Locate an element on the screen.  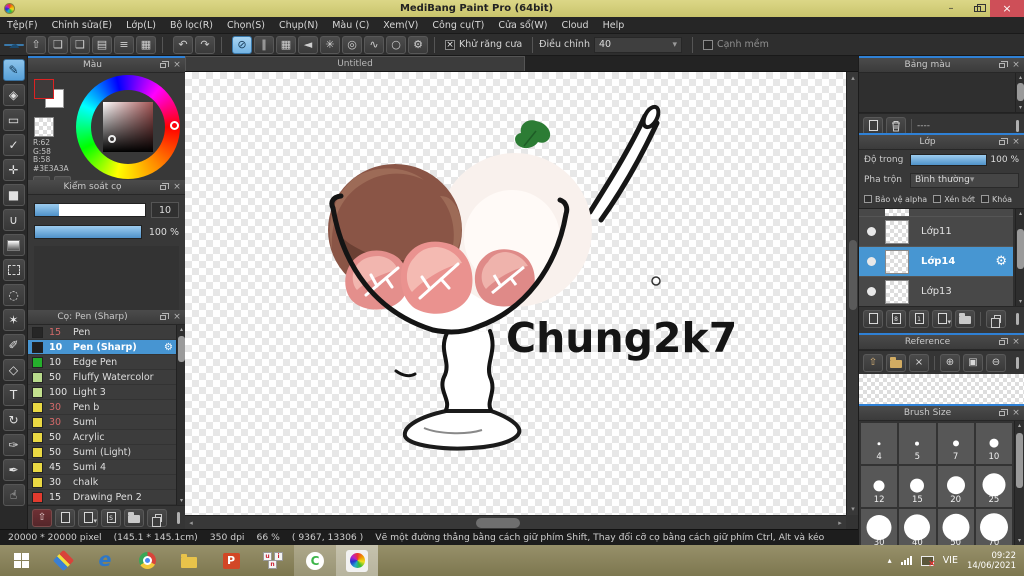
brush-item: 10 Edge Pen is located at coordinates (102, 362).